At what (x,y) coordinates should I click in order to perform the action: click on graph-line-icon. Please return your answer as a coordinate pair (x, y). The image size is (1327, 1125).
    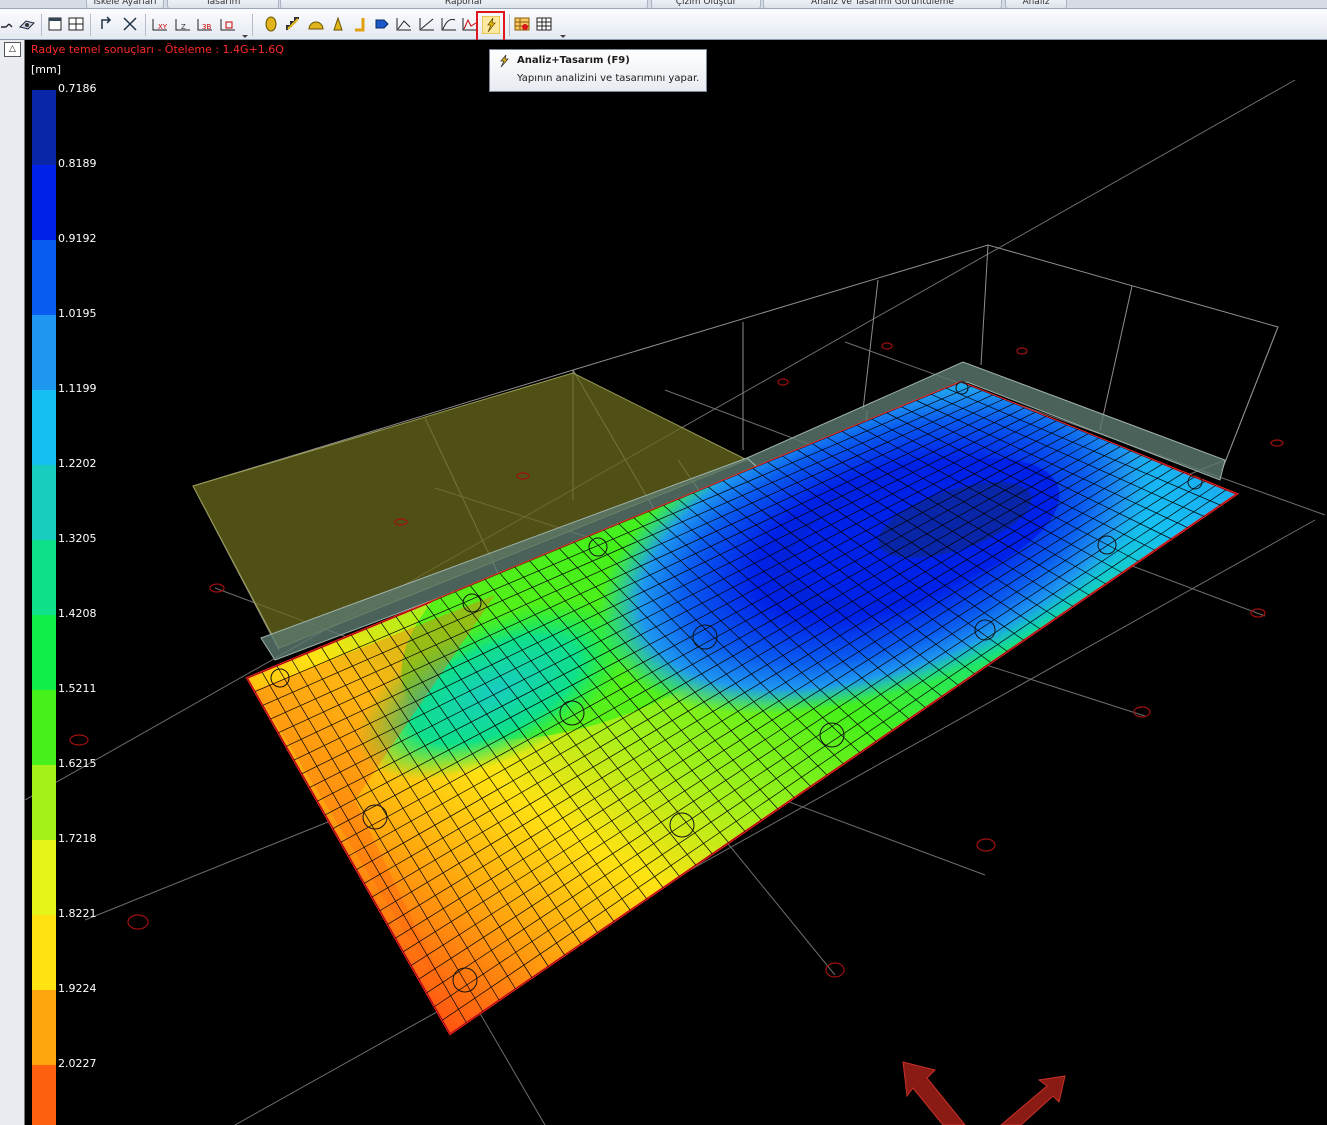
    Looking at the image, I should click on (427, 24).